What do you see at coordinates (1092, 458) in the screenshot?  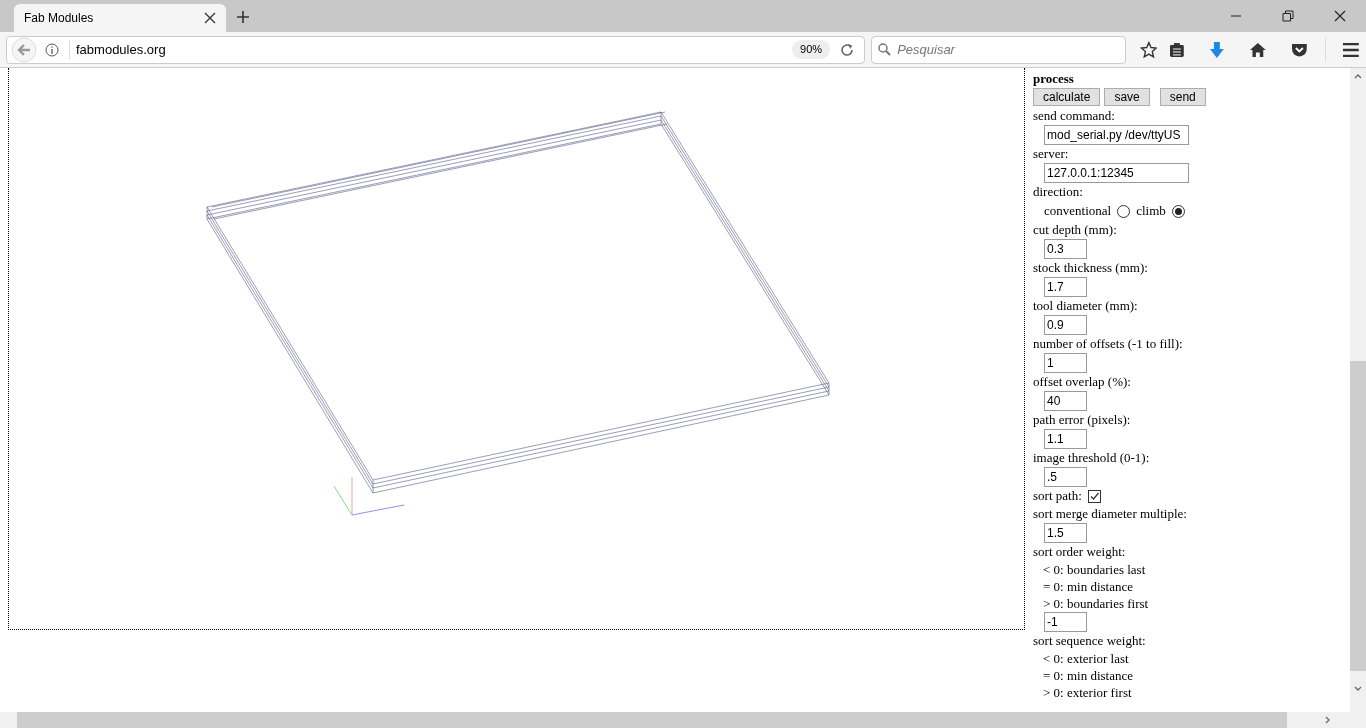 I see `field-label: image threshold (0-1):` at bounding box center [1092, 458].